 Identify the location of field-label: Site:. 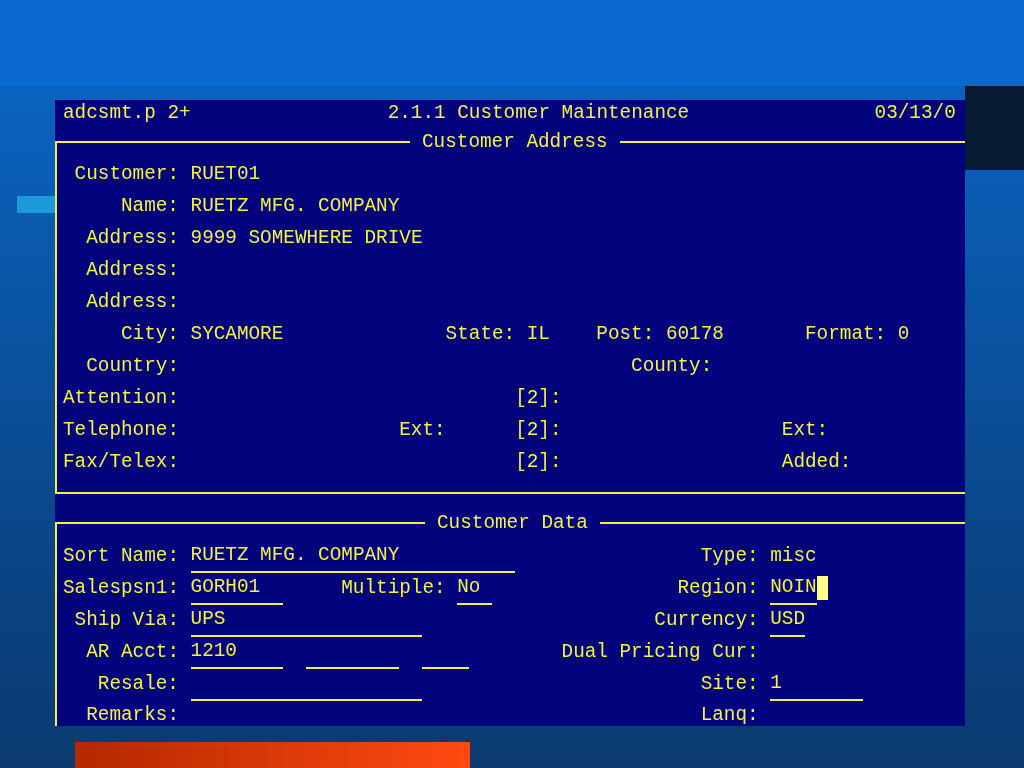
(729, 684).